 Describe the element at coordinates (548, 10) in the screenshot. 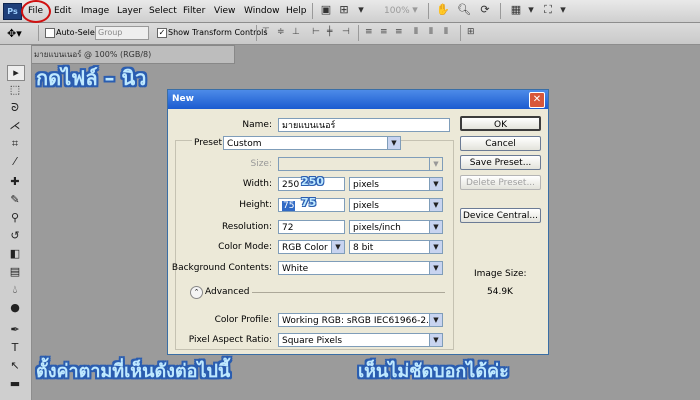

I see `screen-mode-icon: ⛶` at that location.